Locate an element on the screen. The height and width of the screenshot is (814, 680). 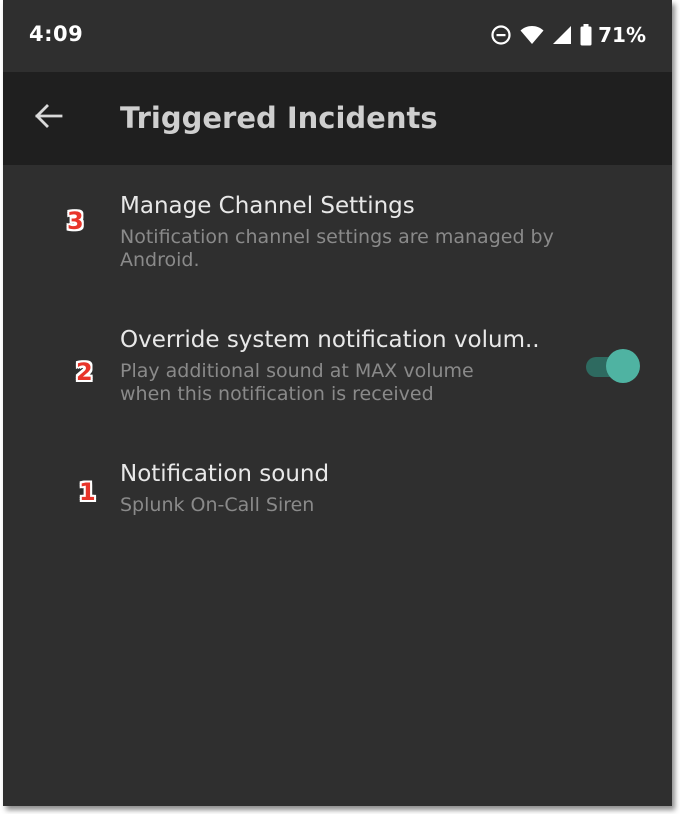
battery-icon is located at coordinates (586, 35).